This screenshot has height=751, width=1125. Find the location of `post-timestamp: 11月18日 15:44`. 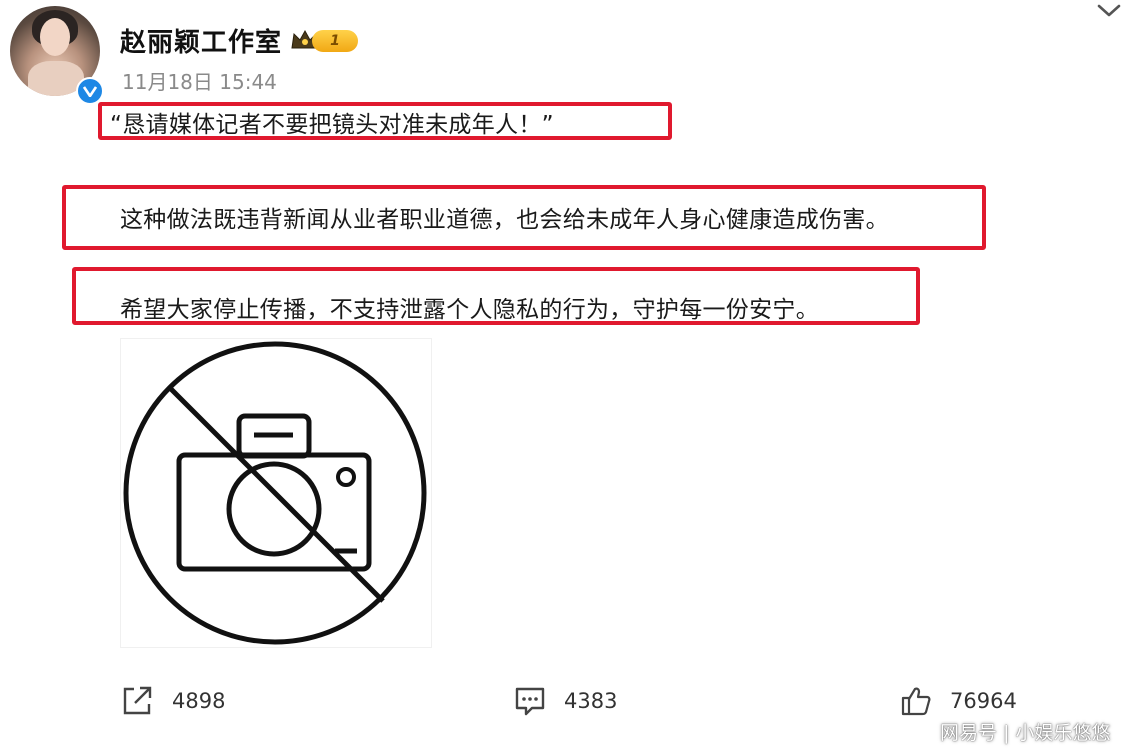

post-timestamp: 11月18日 15:44 is located at coordinates (199, 80).